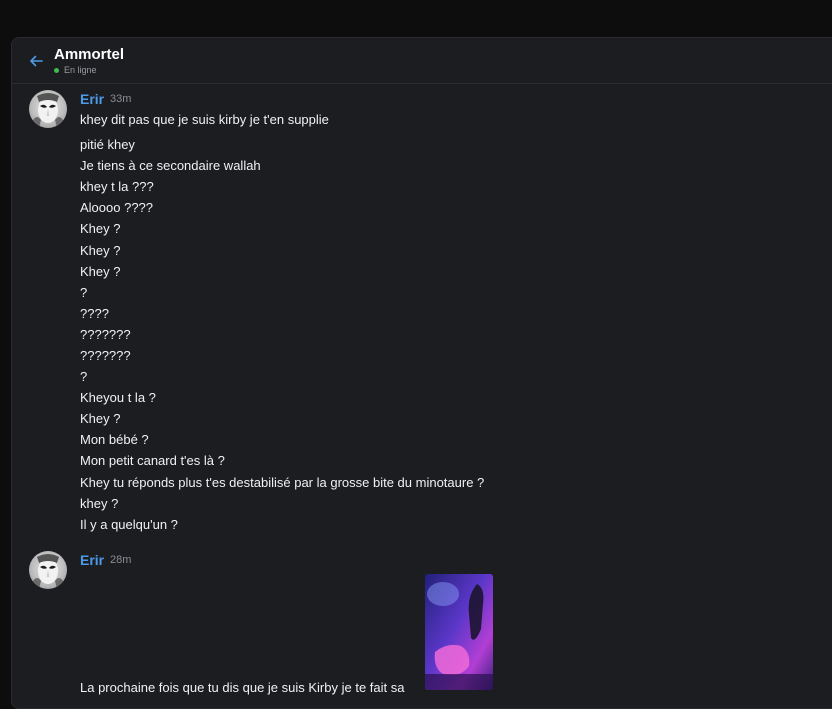 The width and height of the screenshot is (832, 709). I want to click on message-text: ????, so click(94, 313).